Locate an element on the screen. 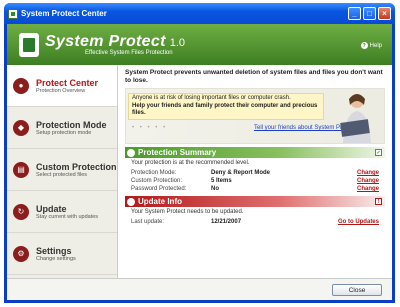  castle-logo-icon is located at coordinates (29, 44).